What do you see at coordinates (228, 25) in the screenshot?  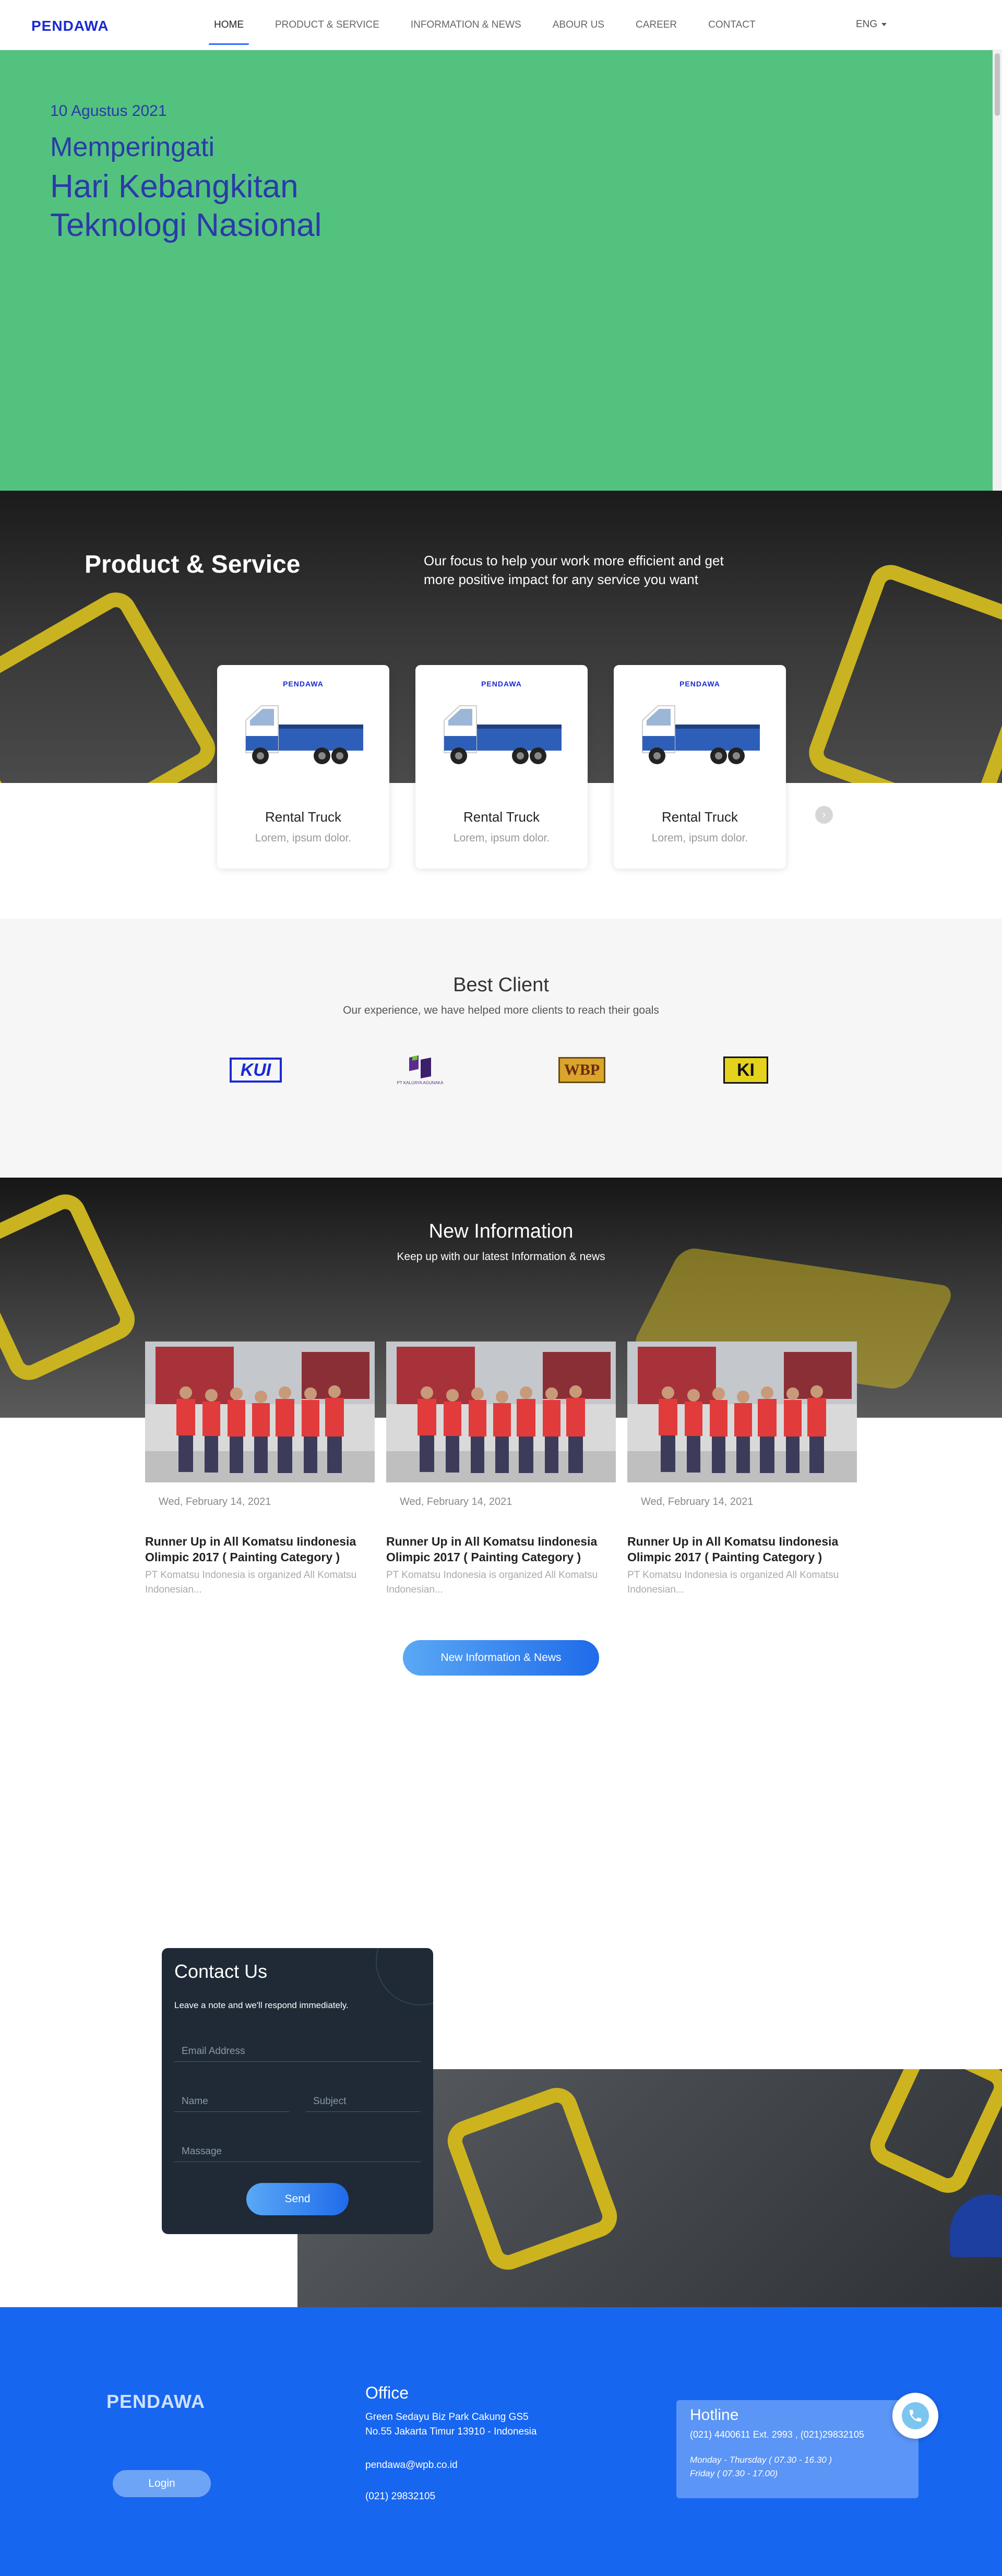 I see `nav-item-home: HOME` at bounding box center [228, 25].